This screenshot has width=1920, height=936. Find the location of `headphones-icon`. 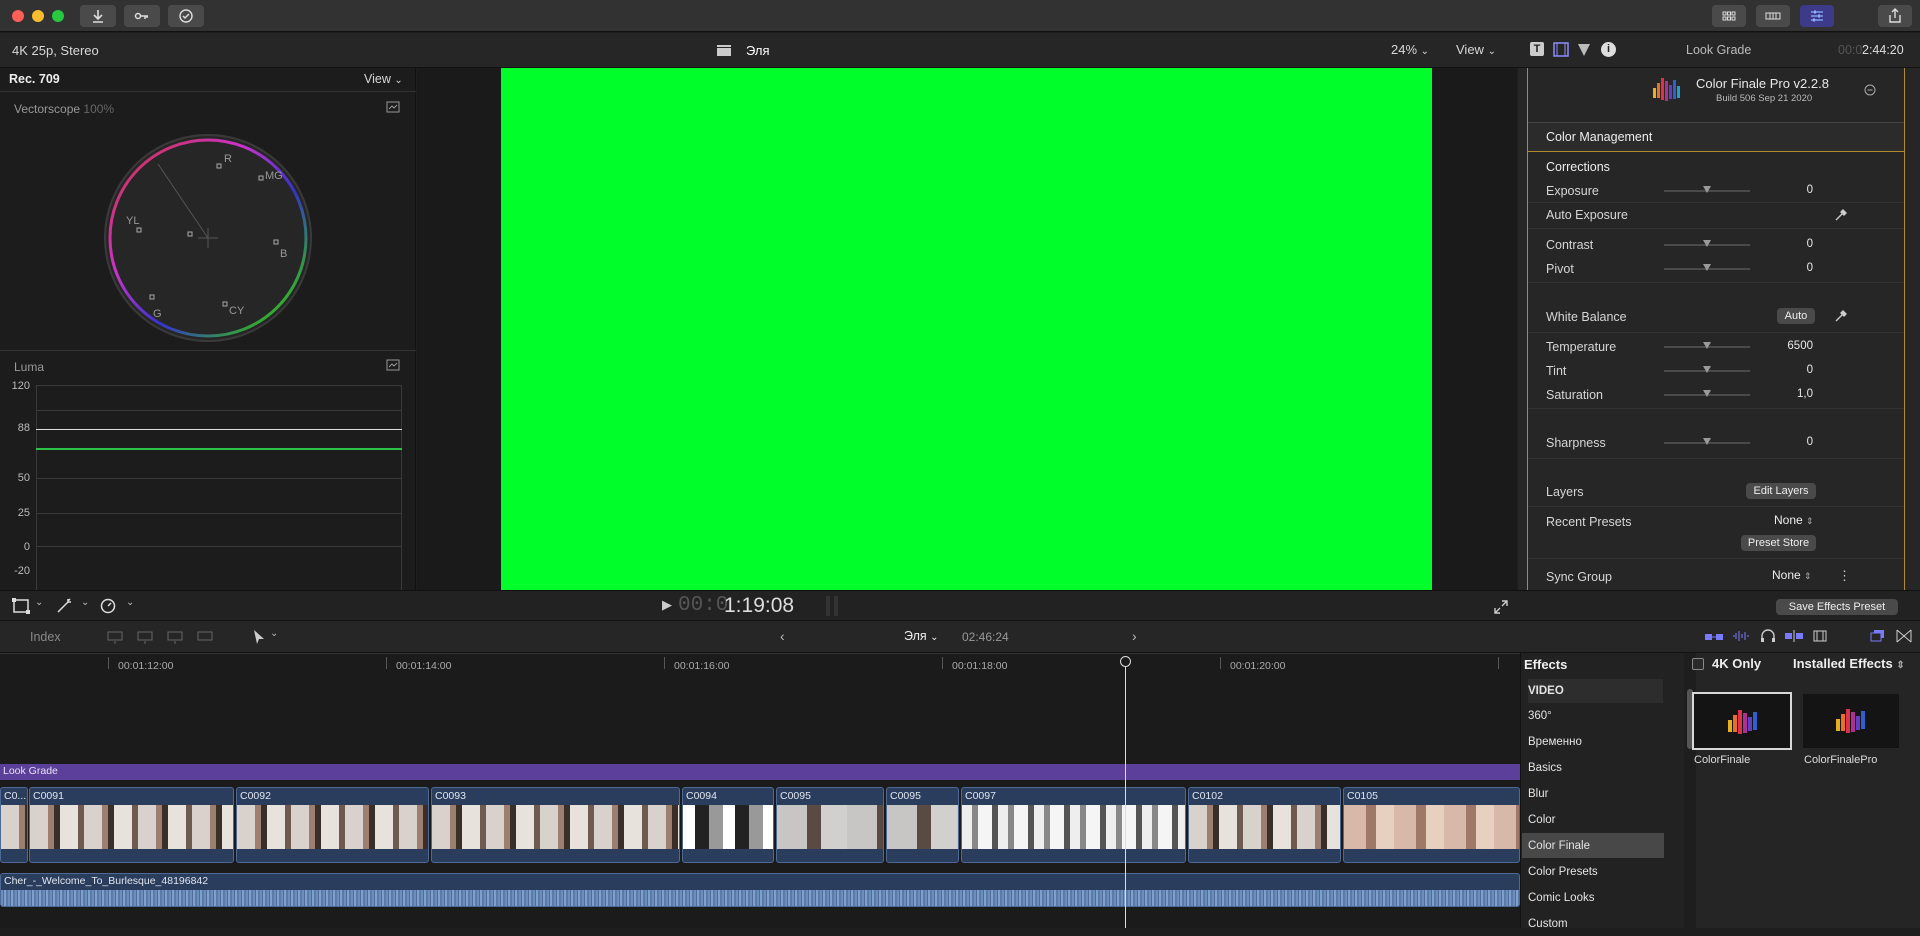

headphones-icon is located at coordinates (1768, 636).